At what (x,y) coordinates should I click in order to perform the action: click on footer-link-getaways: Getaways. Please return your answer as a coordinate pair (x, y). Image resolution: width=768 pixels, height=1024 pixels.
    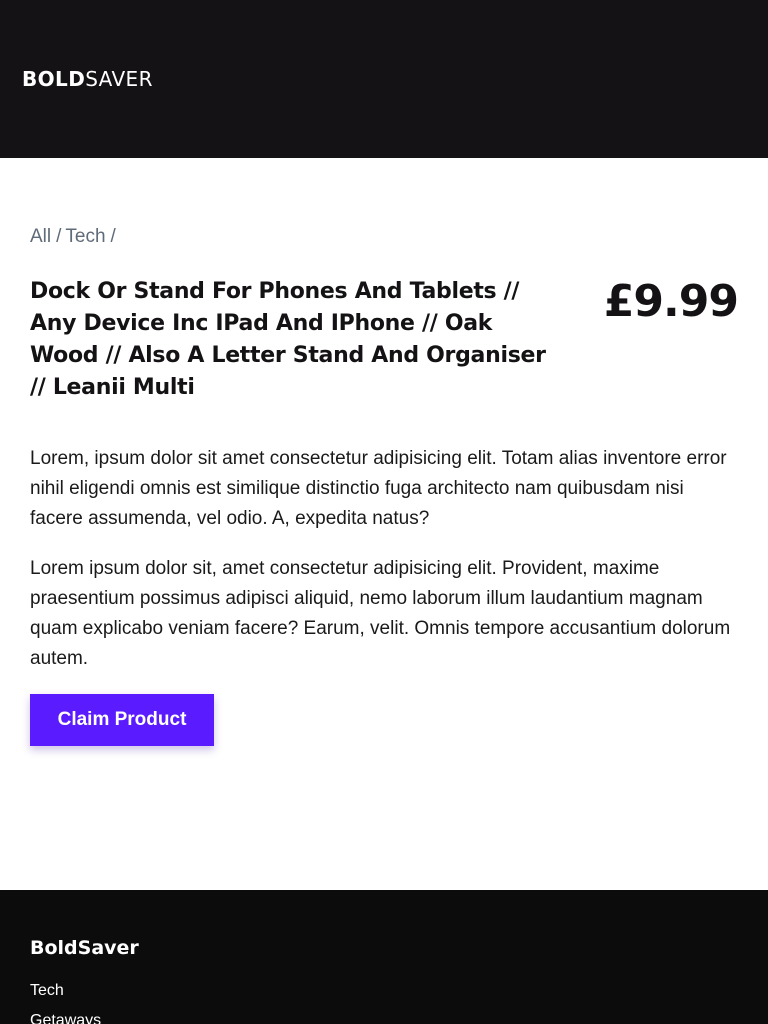
    Looking at the image, I should click on (65, 1018).